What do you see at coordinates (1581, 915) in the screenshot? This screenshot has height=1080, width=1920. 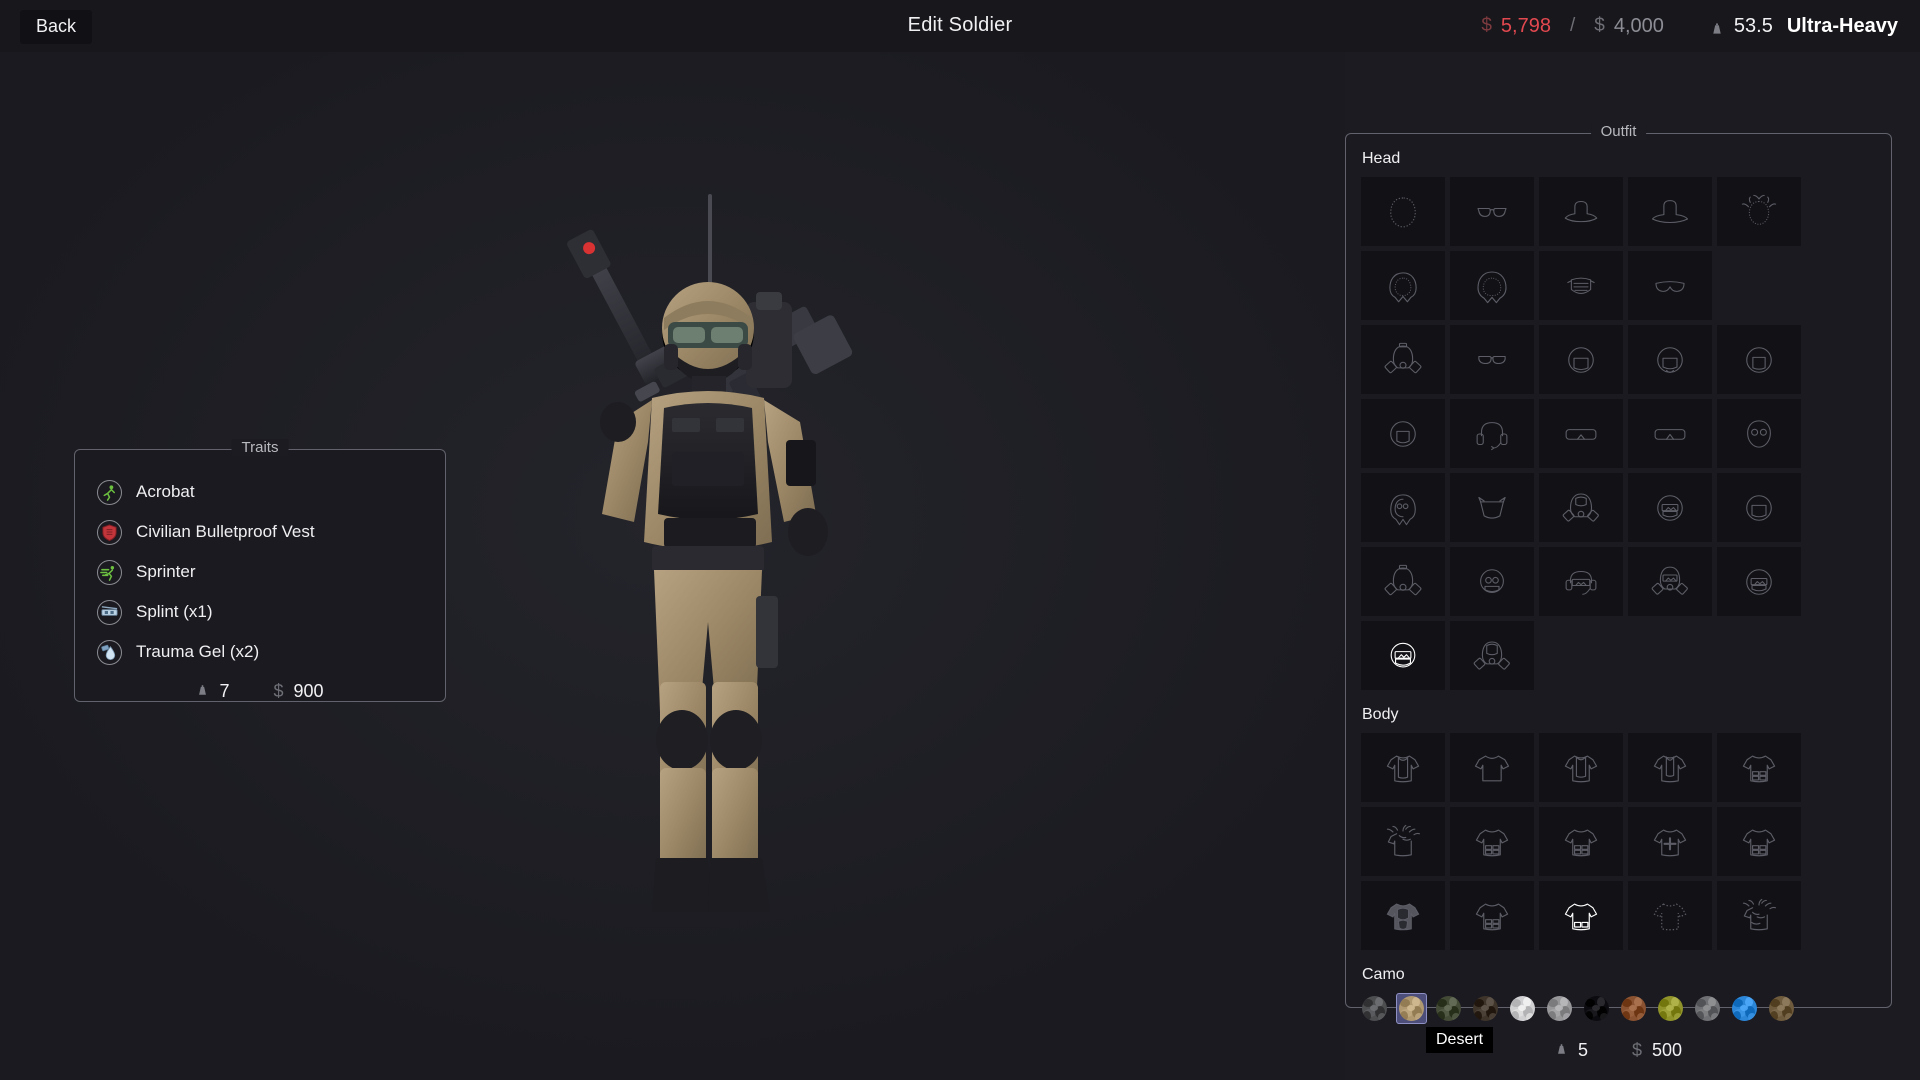 I see `field-shirt-icon` at bounding box center [1581, 915].